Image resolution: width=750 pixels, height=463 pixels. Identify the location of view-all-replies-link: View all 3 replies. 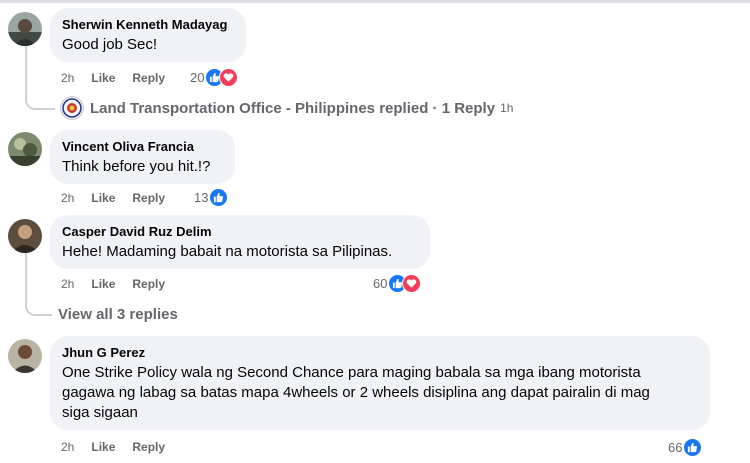
(118, 314).